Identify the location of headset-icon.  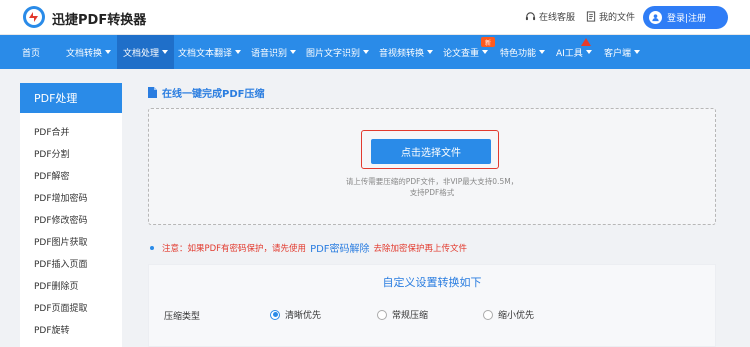
(530, 16).